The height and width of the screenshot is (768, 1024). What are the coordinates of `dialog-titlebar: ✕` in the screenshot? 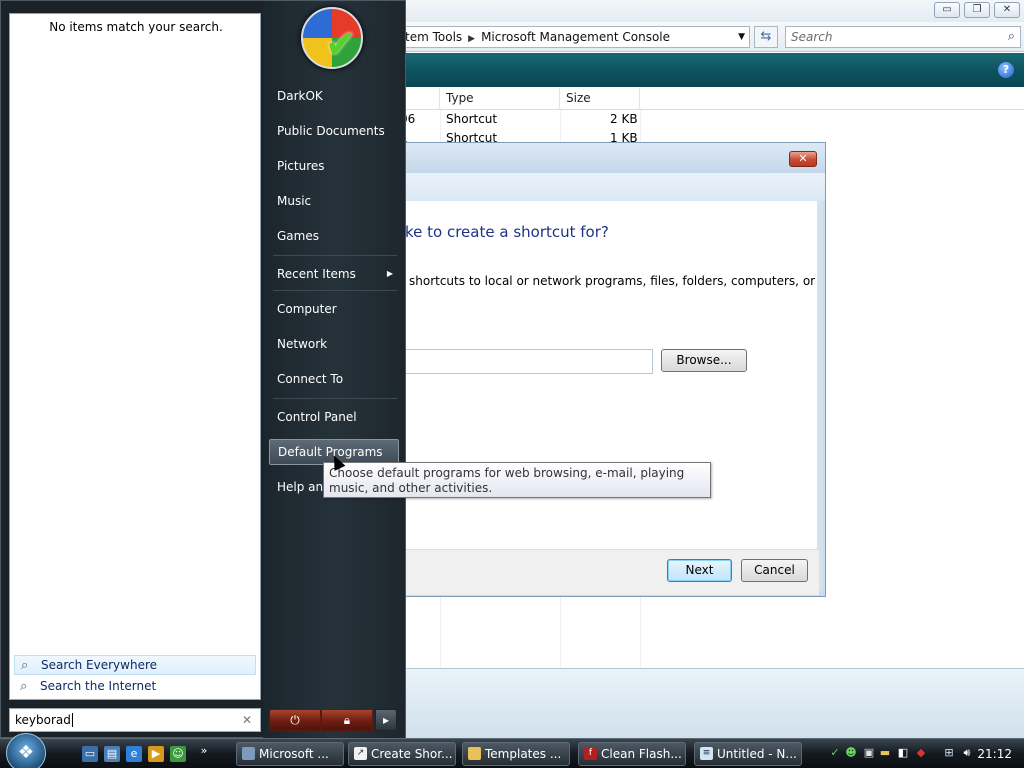 It's located at (613, 158).